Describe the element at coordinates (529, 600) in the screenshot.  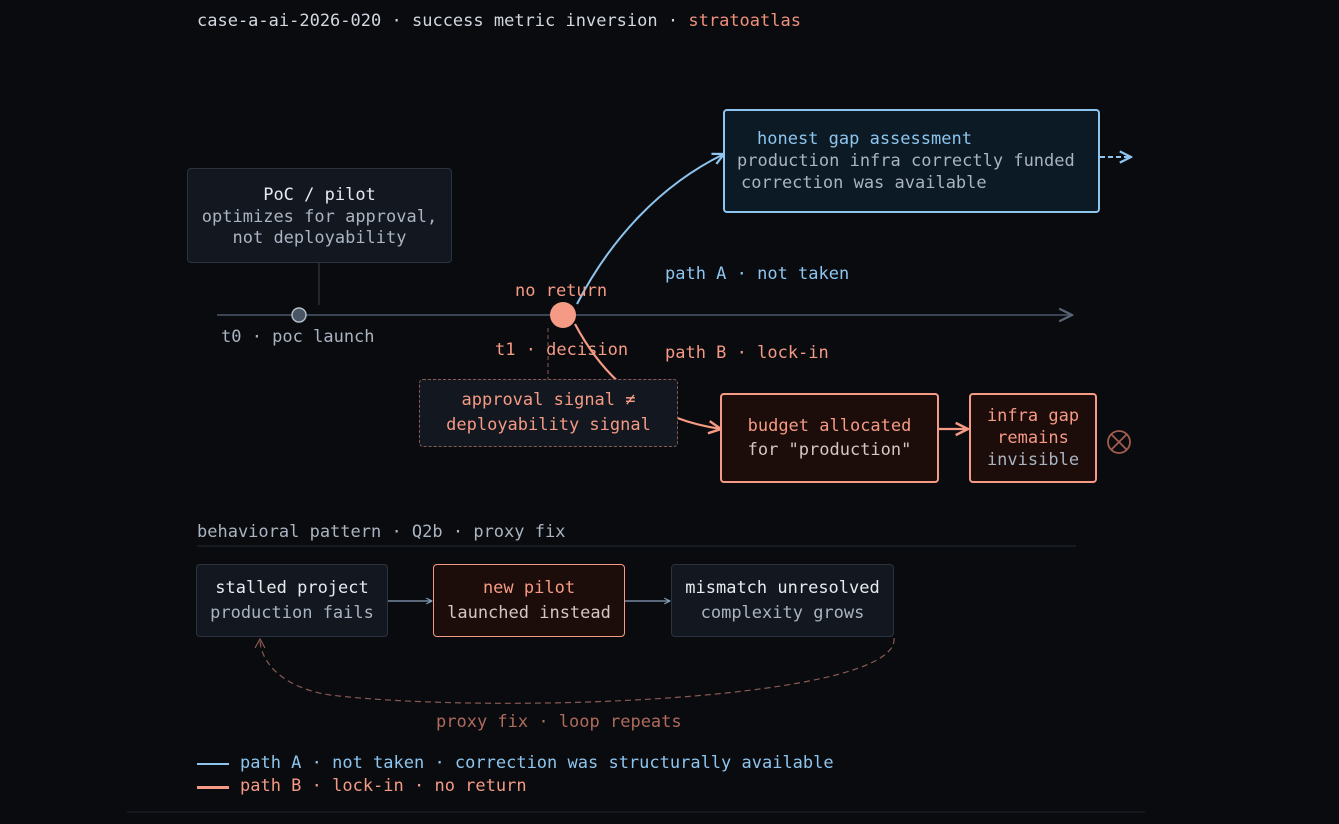
I see `new-pilot-box: new pilot launched instead` at that location.